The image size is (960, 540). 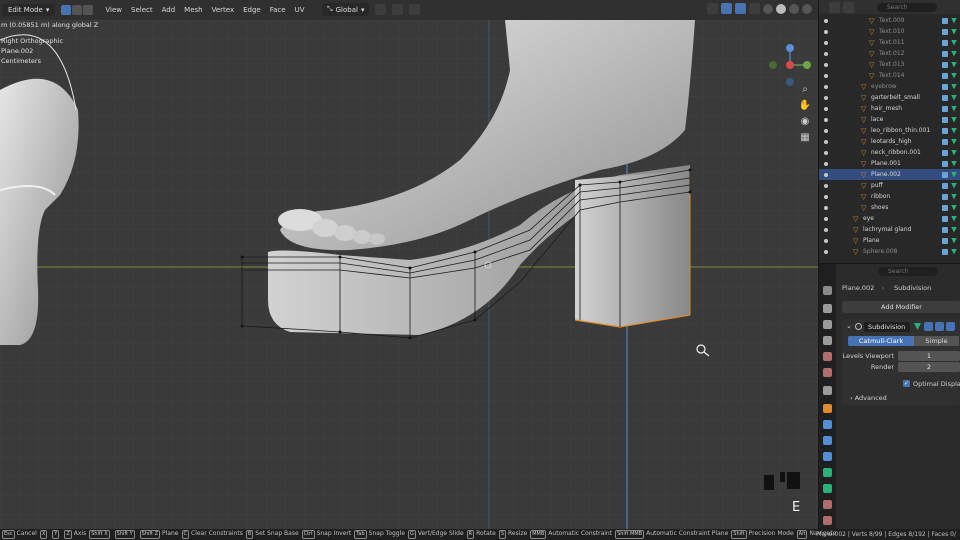 I want to click on proportional-edit-icon, so click(x=415, y=9).